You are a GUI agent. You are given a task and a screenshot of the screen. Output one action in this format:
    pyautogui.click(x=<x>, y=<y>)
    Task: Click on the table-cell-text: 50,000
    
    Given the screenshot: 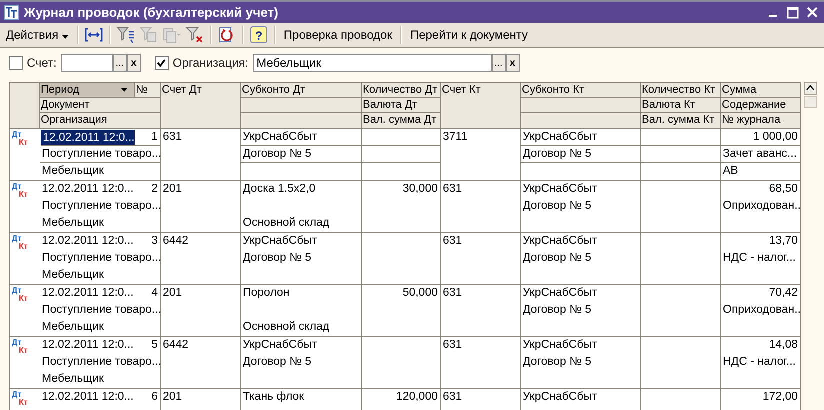 What is the action you would take?
    pyautogui.click(x=420, y=293)
    